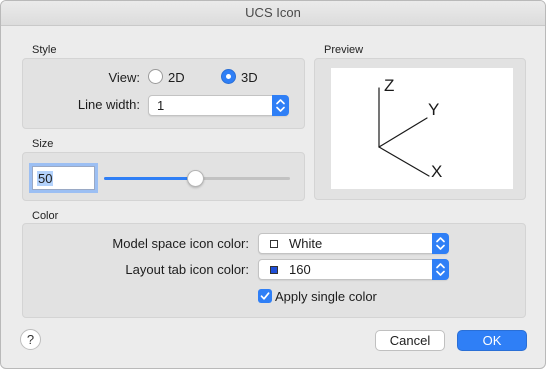  Describe the element at coordinates (43, 144) in the screenshot. I see `size-section-label: Size` at that location.